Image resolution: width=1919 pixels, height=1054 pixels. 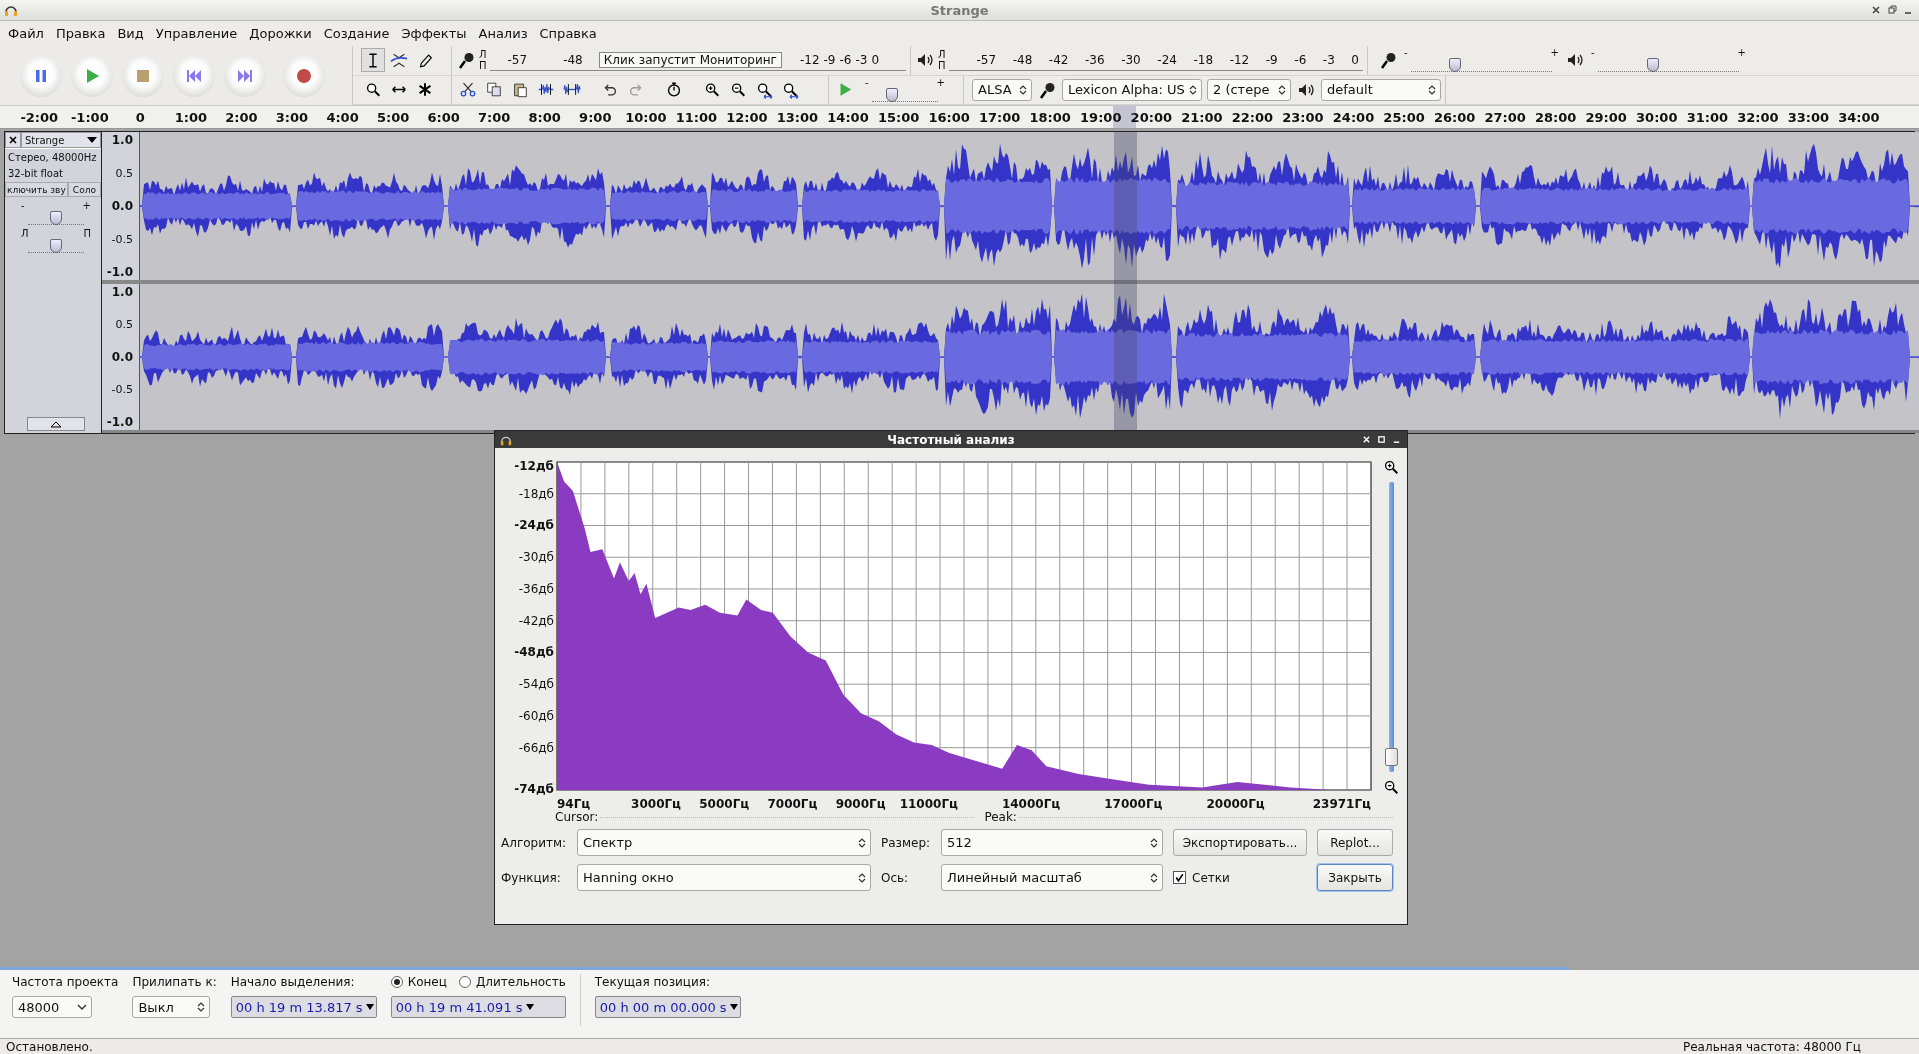 What do you see at coordinates (568, 33) in the screenshot?
I see `menu-item: Справка` at bounding box center [568, 33].